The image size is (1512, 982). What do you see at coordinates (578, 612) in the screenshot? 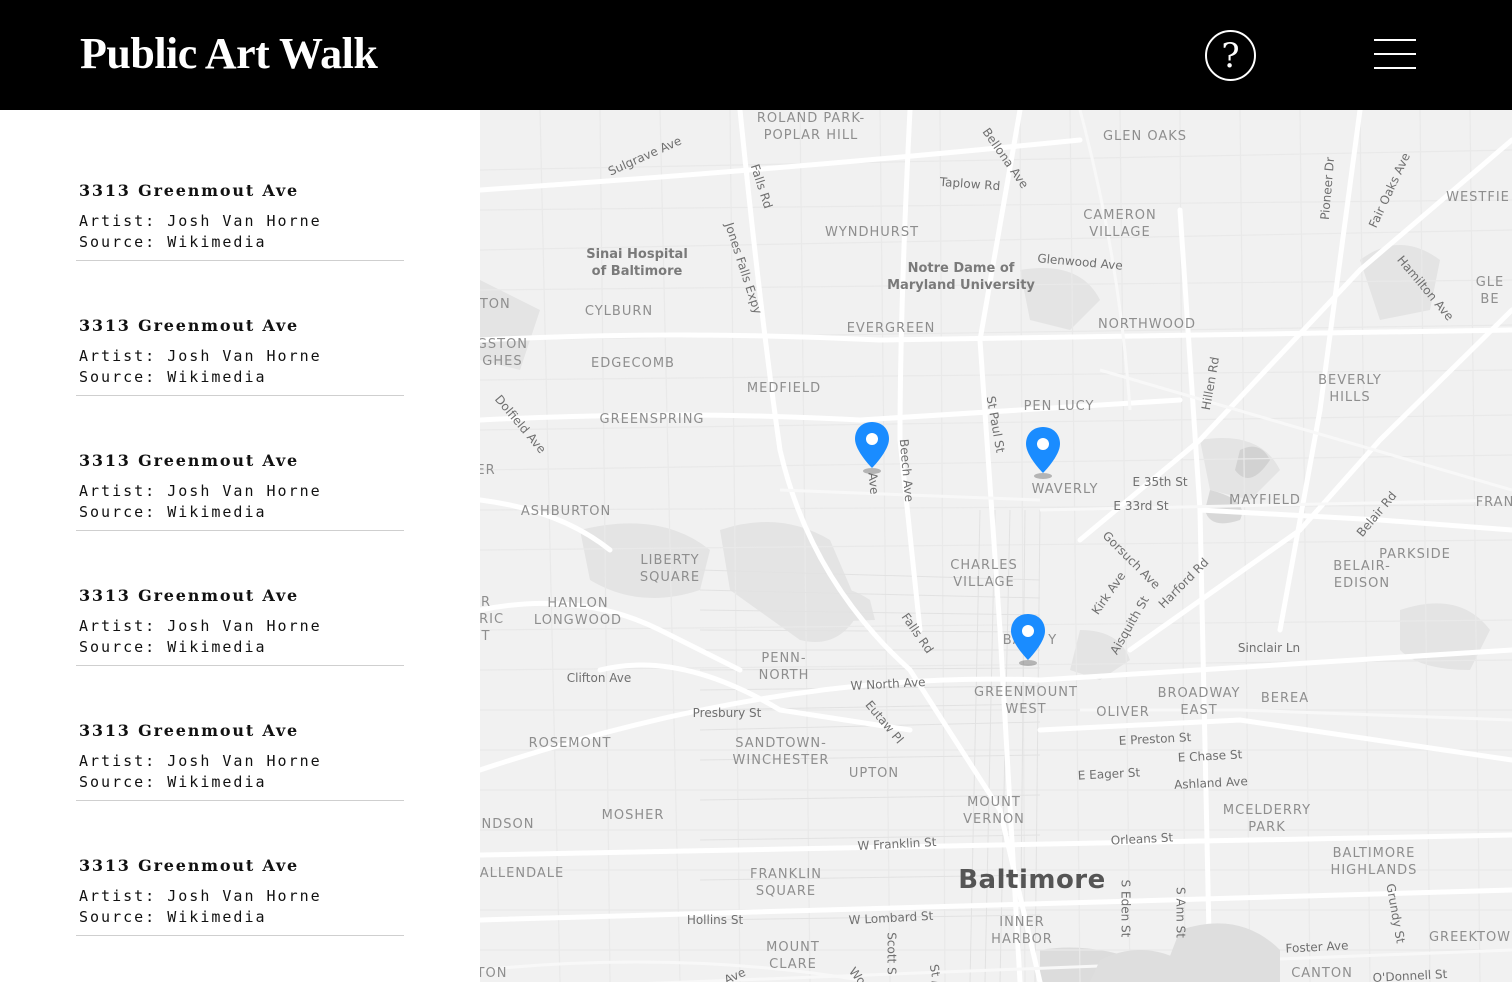
I see `neighborhood-label: HANLON LONGWOOD` at bounding box center [578, 612].